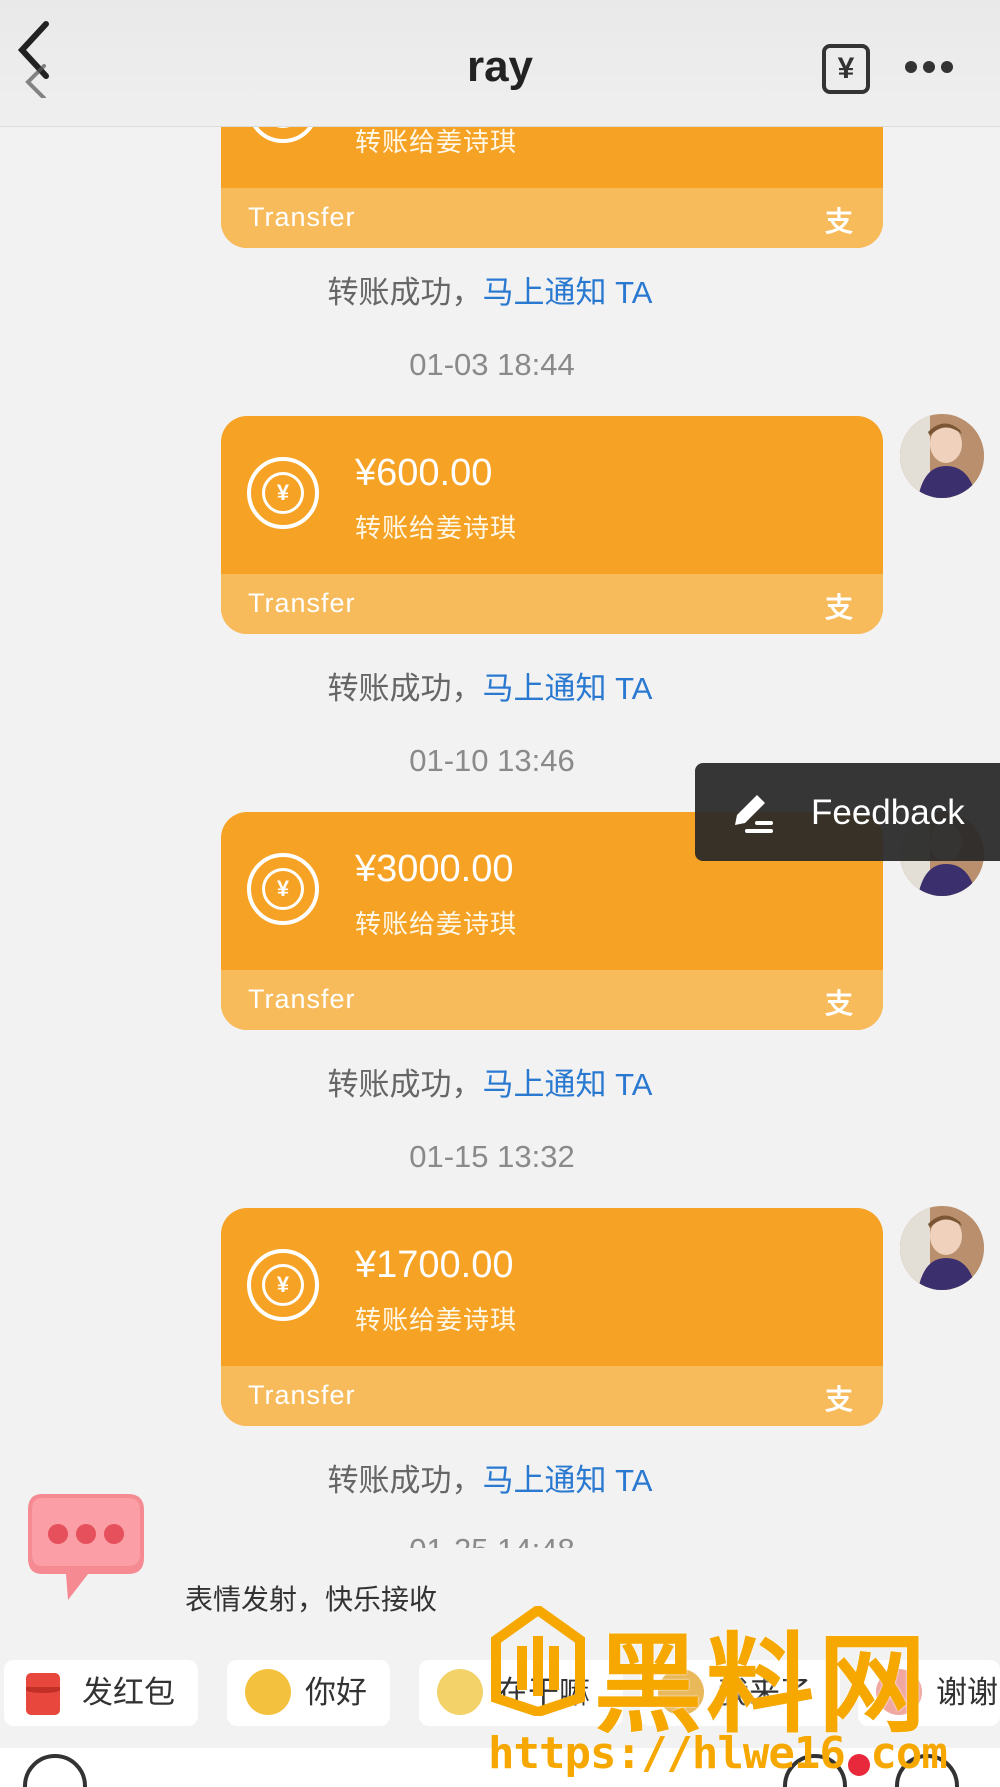 This screenshot has height=1787, width=1000. What do you see at coordinates (101, 1693) in the screenshot?
I see `quick-reply-red-packet: 发红包` at bounding box center [101, 1693].